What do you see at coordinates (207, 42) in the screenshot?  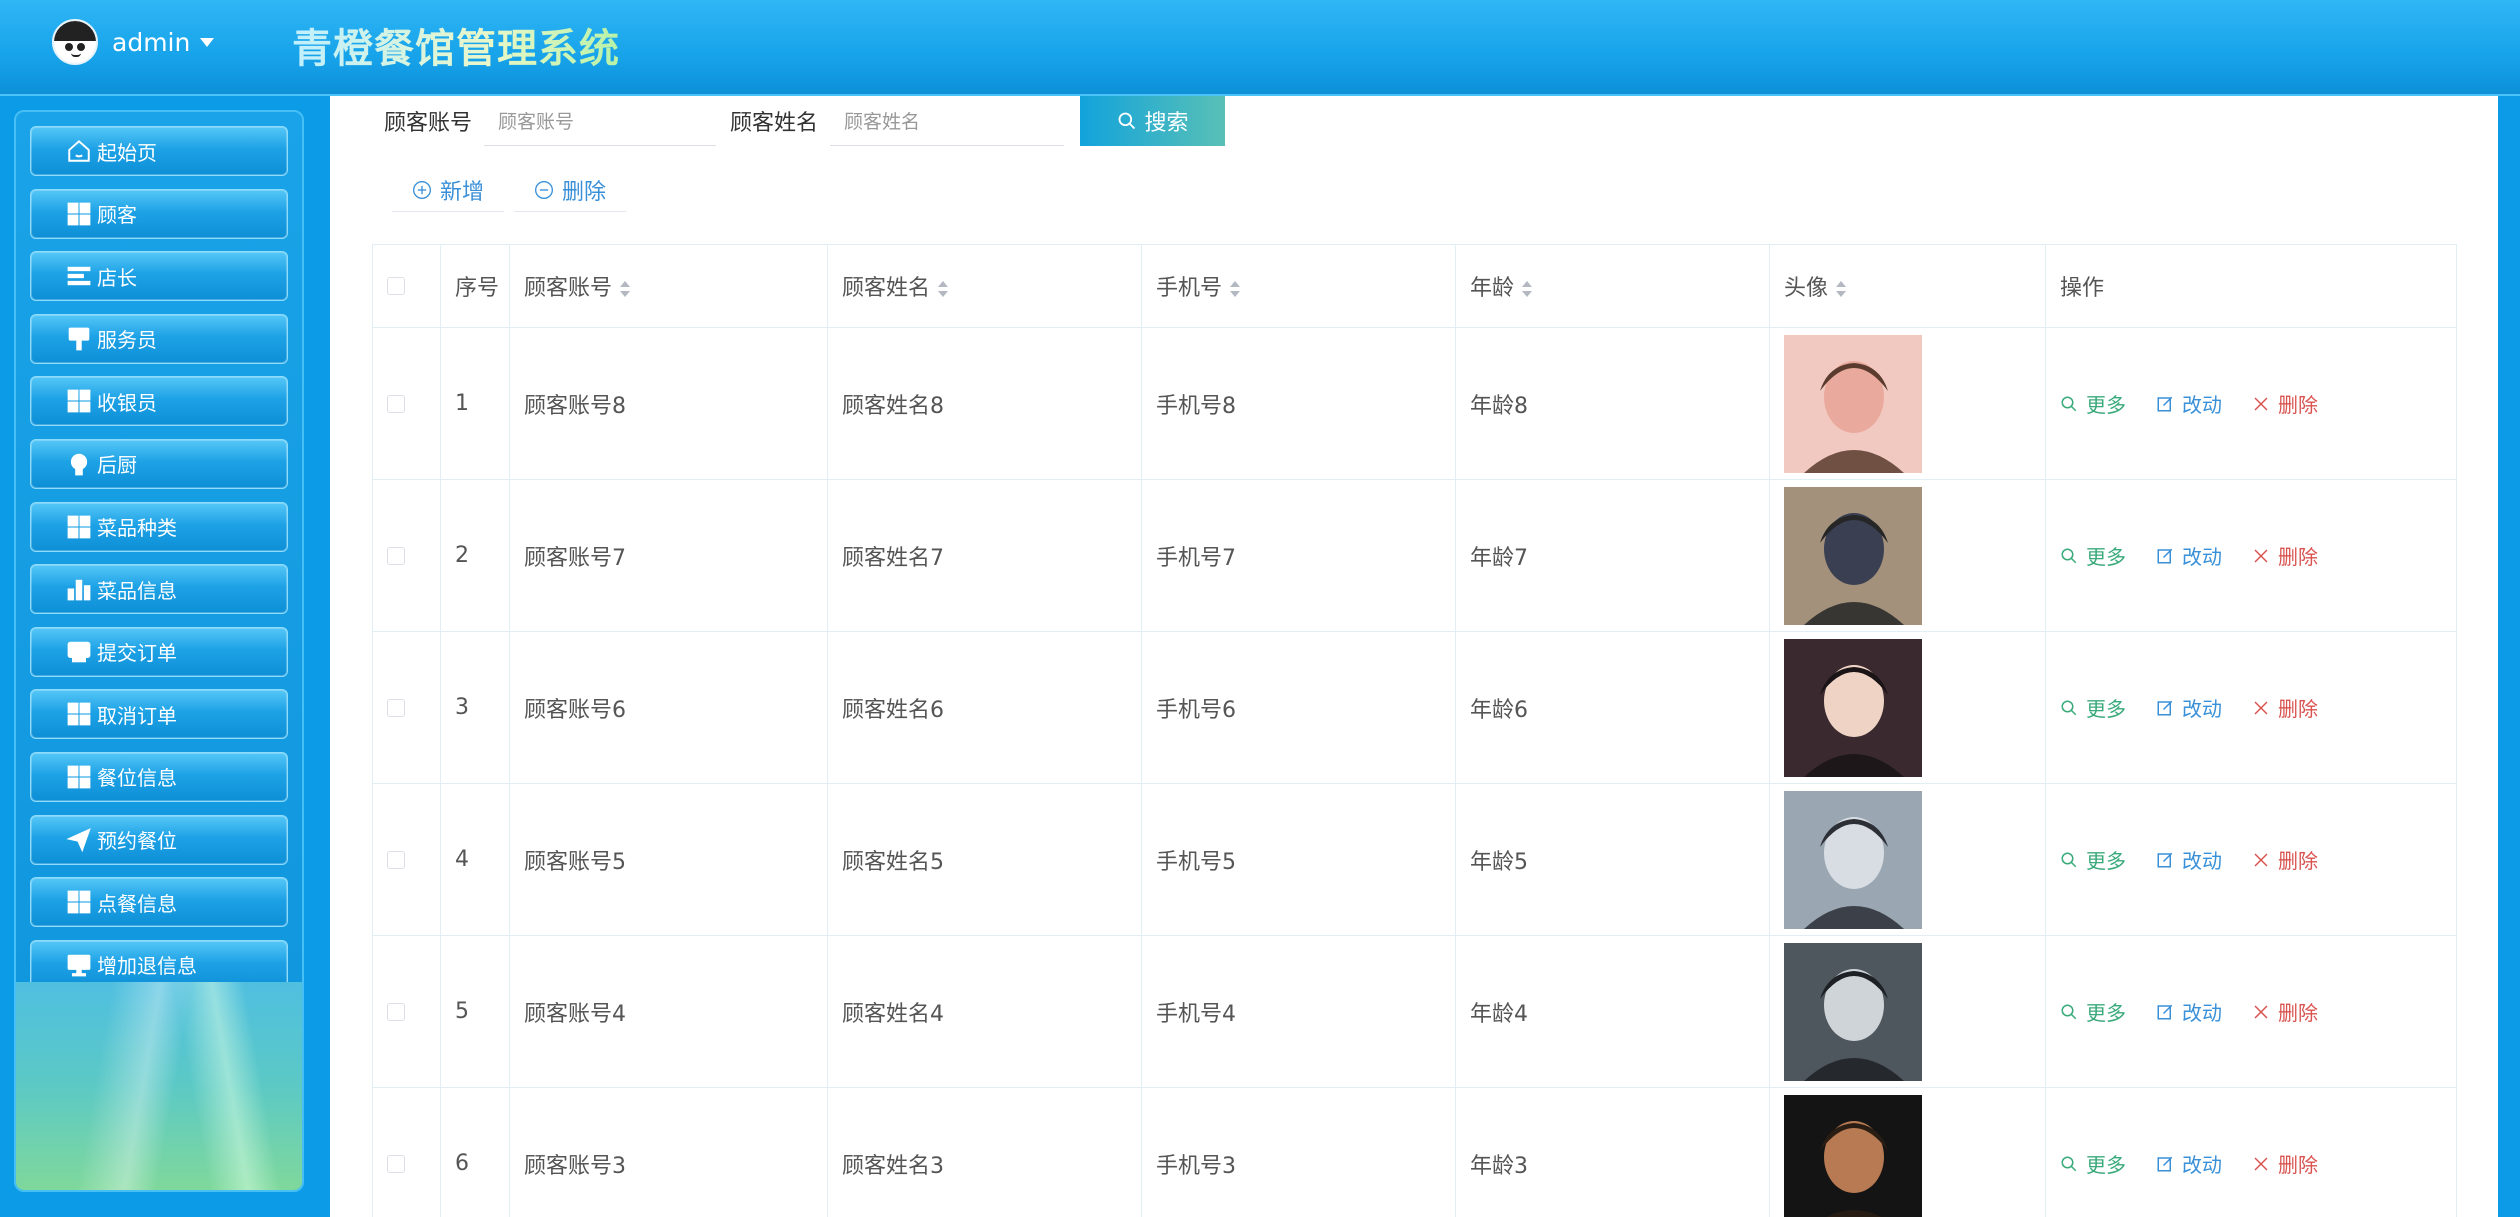 I see `caret-down-icon` at bounding box center [207, 42].